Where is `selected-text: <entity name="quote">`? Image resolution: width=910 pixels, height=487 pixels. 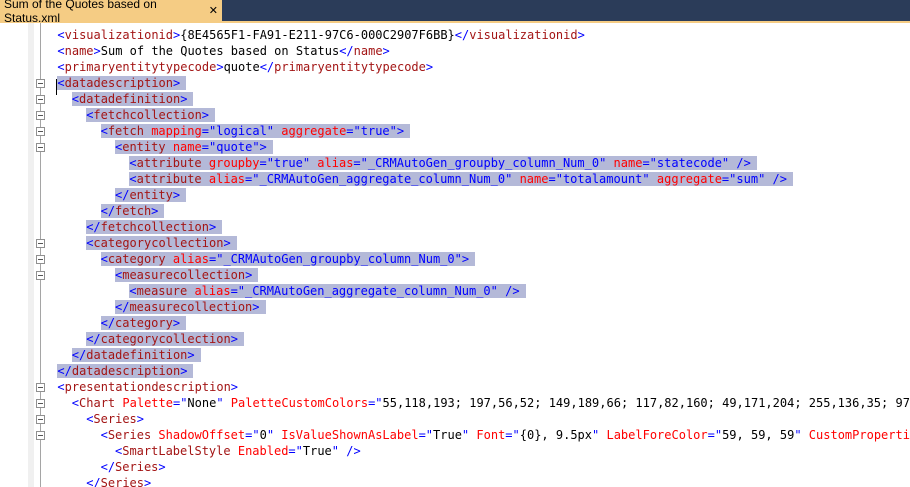
selected-text: <entity name="quote"> is located at coordinates (194, 147).